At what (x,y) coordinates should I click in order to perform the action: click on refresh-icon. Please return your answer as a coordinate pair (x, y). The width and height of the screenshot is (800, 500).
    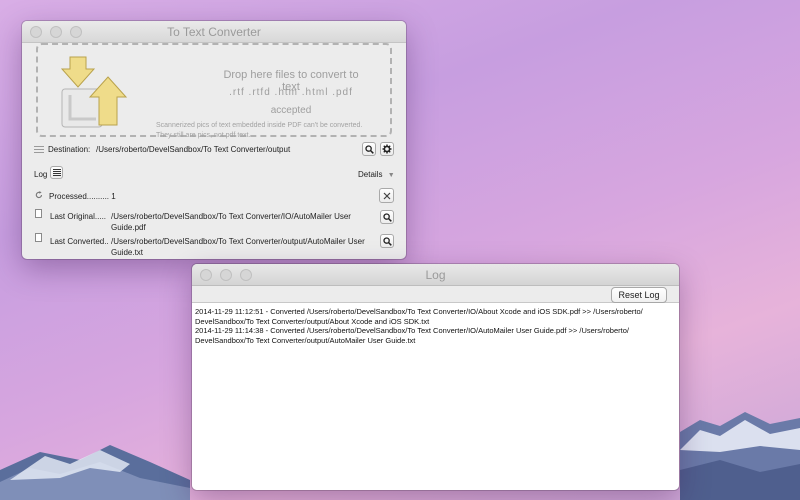
    Looking at the image, I should click on (39, 195).